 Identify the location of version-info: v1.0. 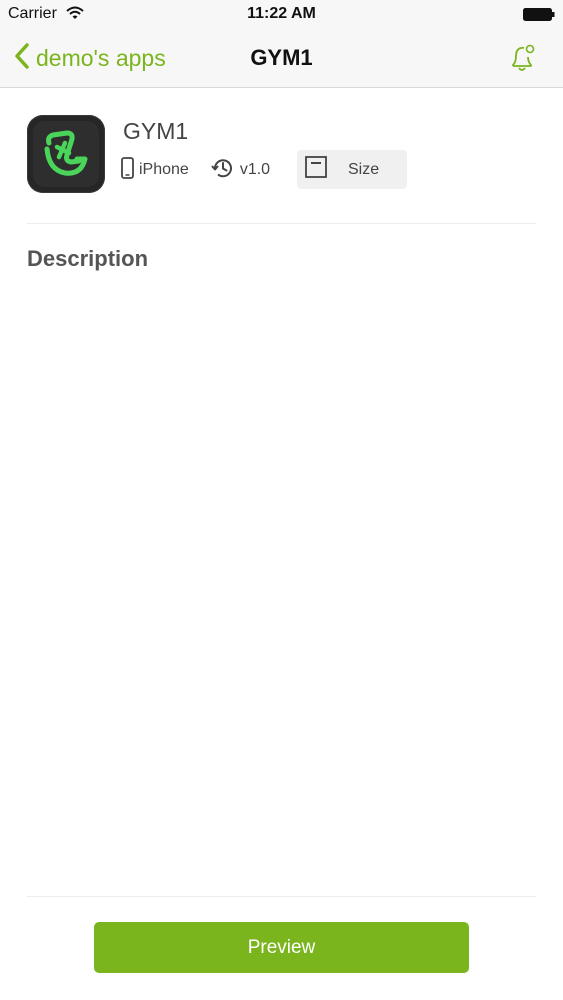
(240, 170).